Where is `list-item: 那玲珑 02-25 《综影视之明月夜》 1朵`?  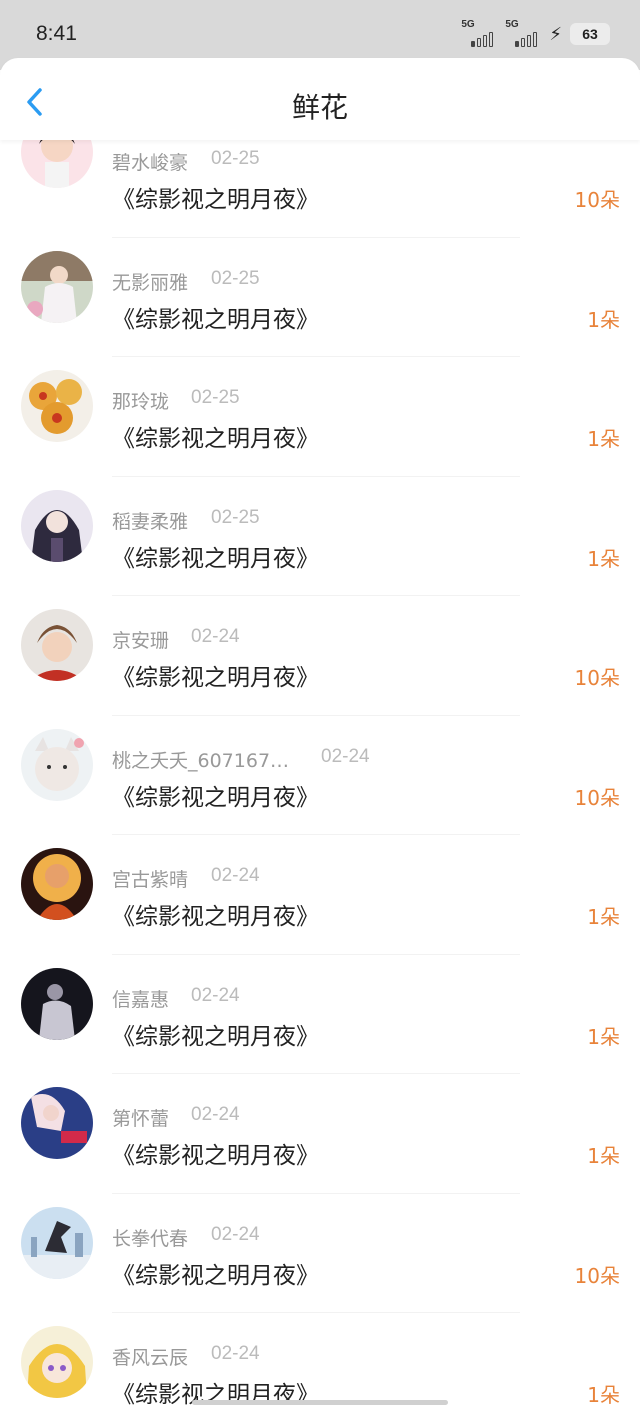
list-item: 那玲珑 02-25 《综影视之明月夜》 1朵 is located at coordinates (320, 427).